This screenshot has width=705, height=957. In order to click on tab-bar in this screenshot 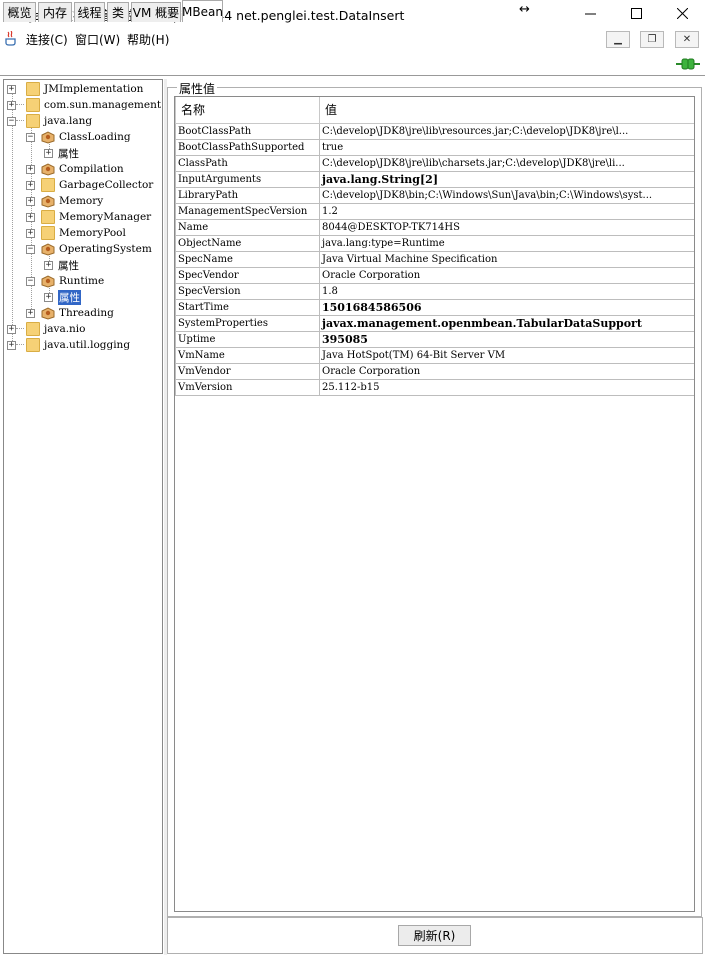, I will do `click(352, 65)`.